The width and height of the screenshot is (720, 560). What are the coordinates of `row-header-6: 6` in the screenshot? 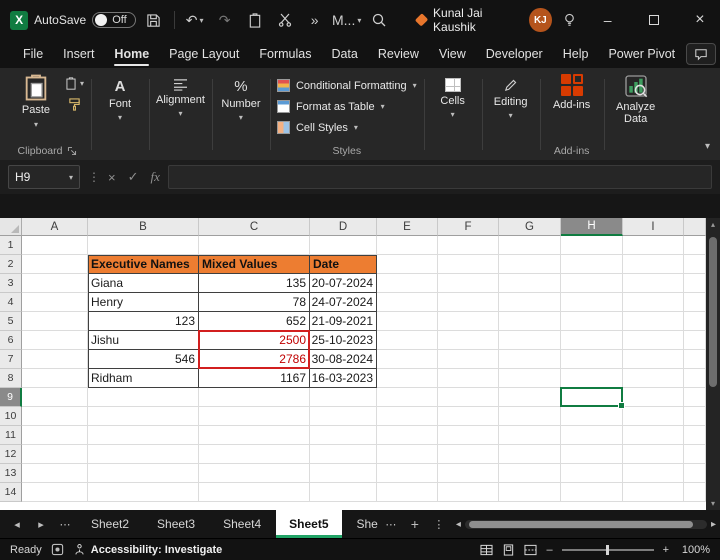 It's located at (11, 340).